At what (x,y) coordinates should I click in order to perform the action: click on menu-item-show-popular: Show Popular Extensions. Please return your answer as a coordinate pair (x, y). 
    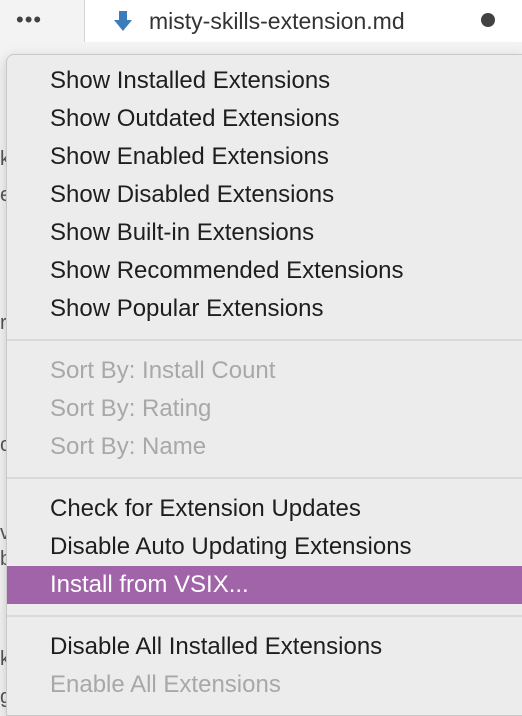
    Looking at the image, I should click on (264, 309).